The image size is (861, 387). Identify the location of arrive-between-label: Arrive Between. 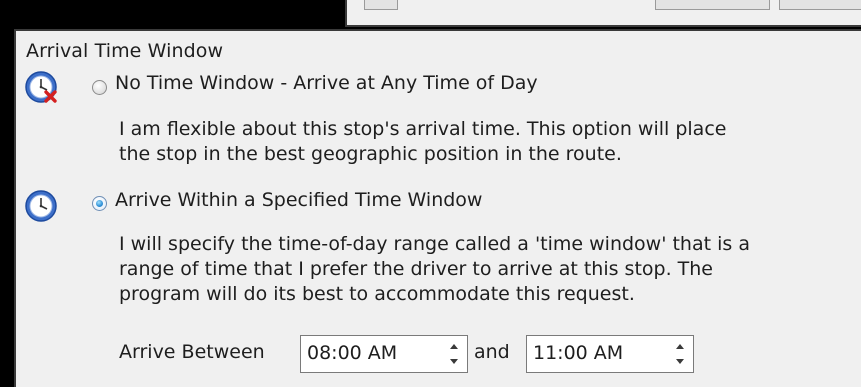
(192, 352).